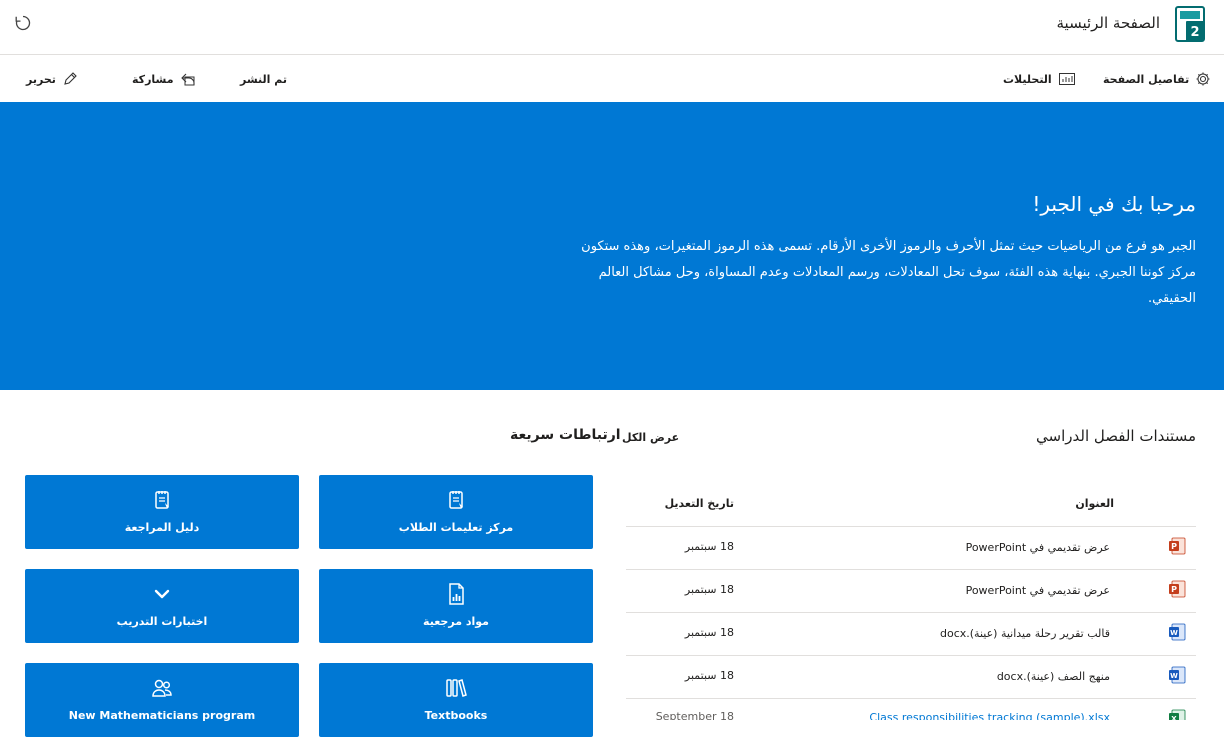 The image size is (1224, 737). Describe the element at coordinates (1194, 32) in the screenshot. I see `svg-text: 2` at that location.